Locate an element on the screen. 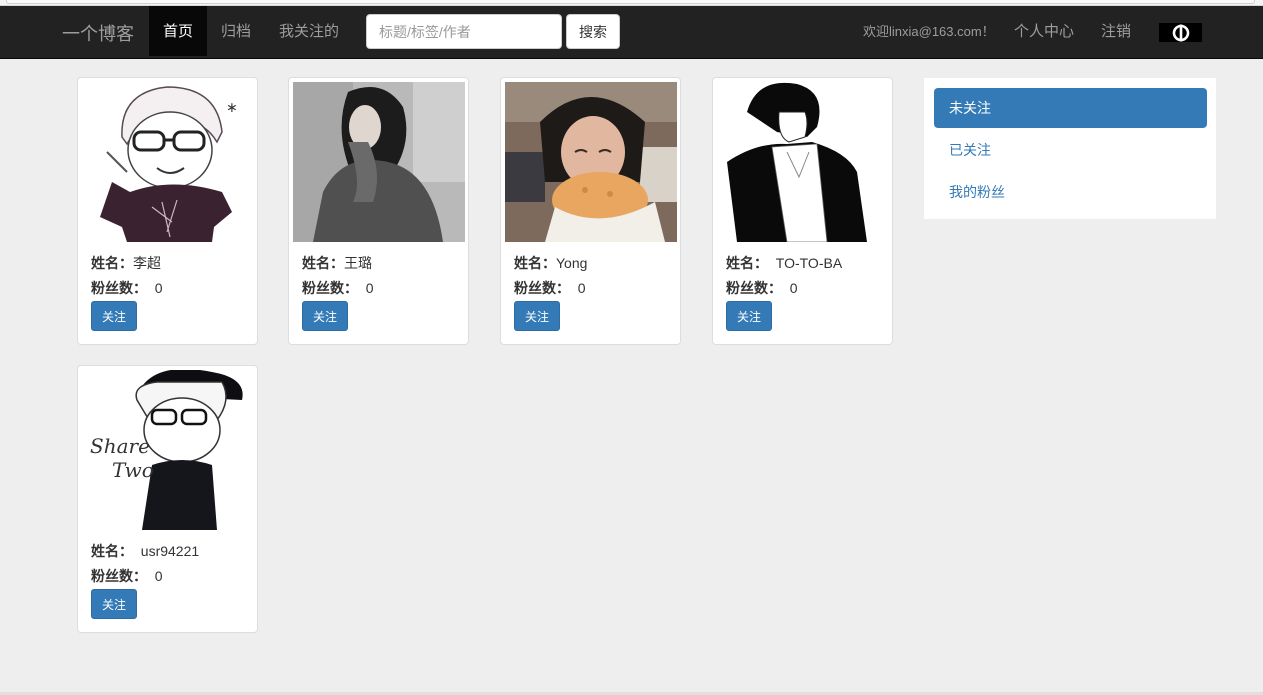  brand-logo: 一个博客 is located at coordinates (98, 33).